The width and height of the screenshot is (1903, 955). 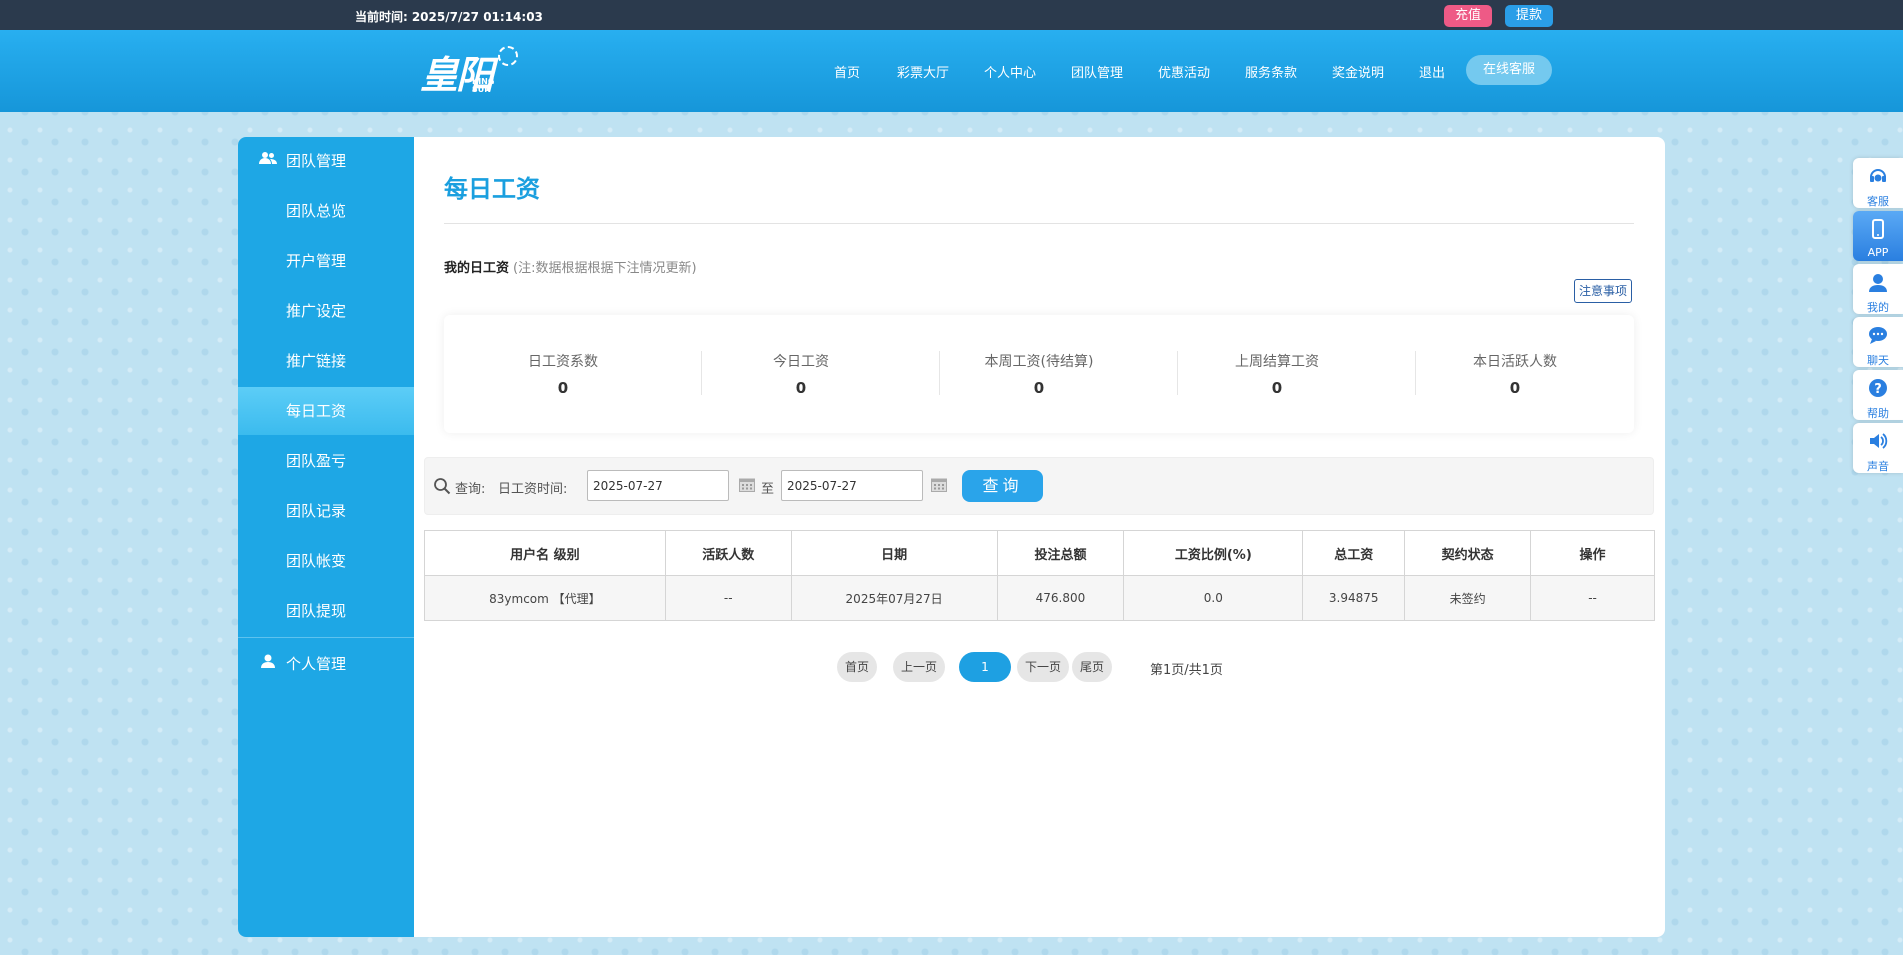 I want to click on first-page-button: 首页, so click(x=857, y=667).